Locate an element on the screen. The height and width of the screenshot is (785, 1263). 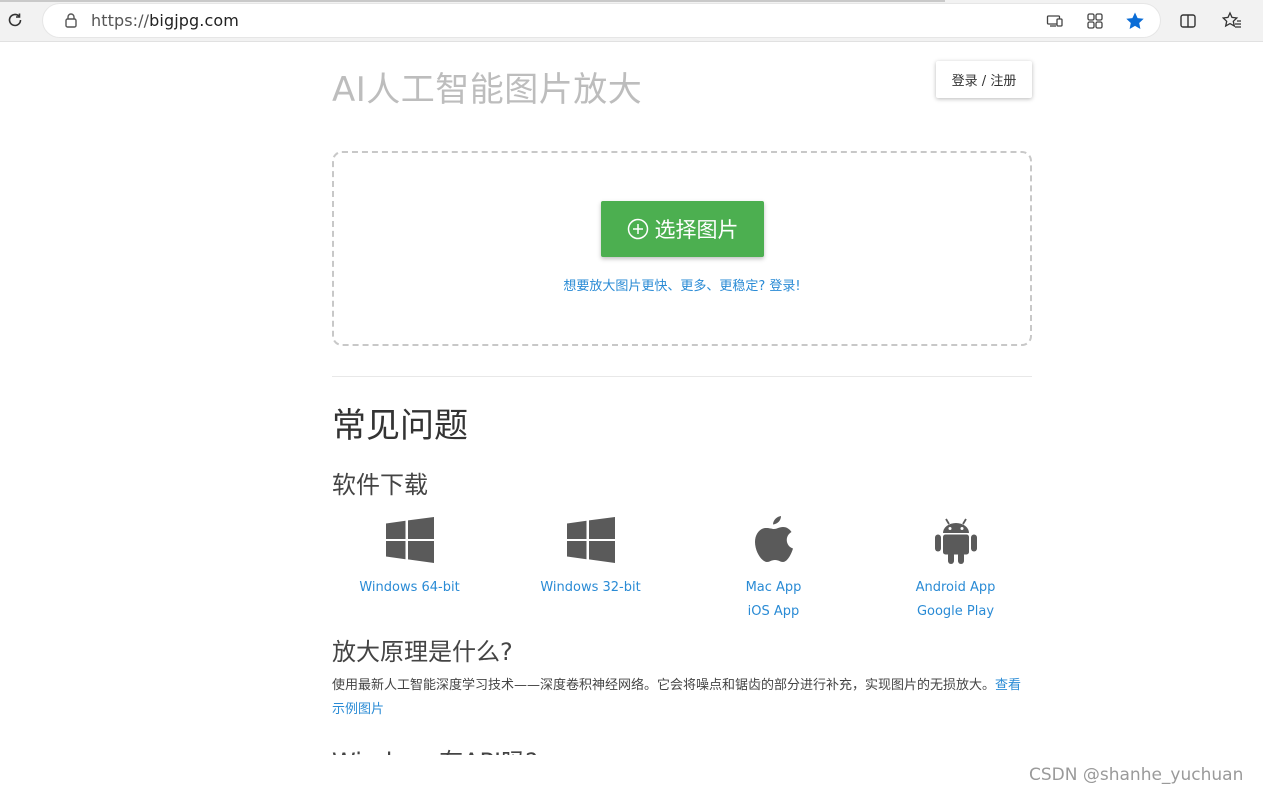
favorites-icon is located at coordinates (1231, 19).